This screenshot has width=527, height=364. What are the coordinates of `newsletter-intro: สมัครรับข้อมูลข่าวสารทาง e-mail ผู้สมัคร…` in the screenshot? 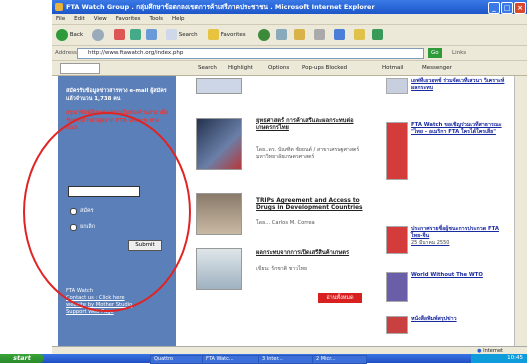 It's located at (116, 95).